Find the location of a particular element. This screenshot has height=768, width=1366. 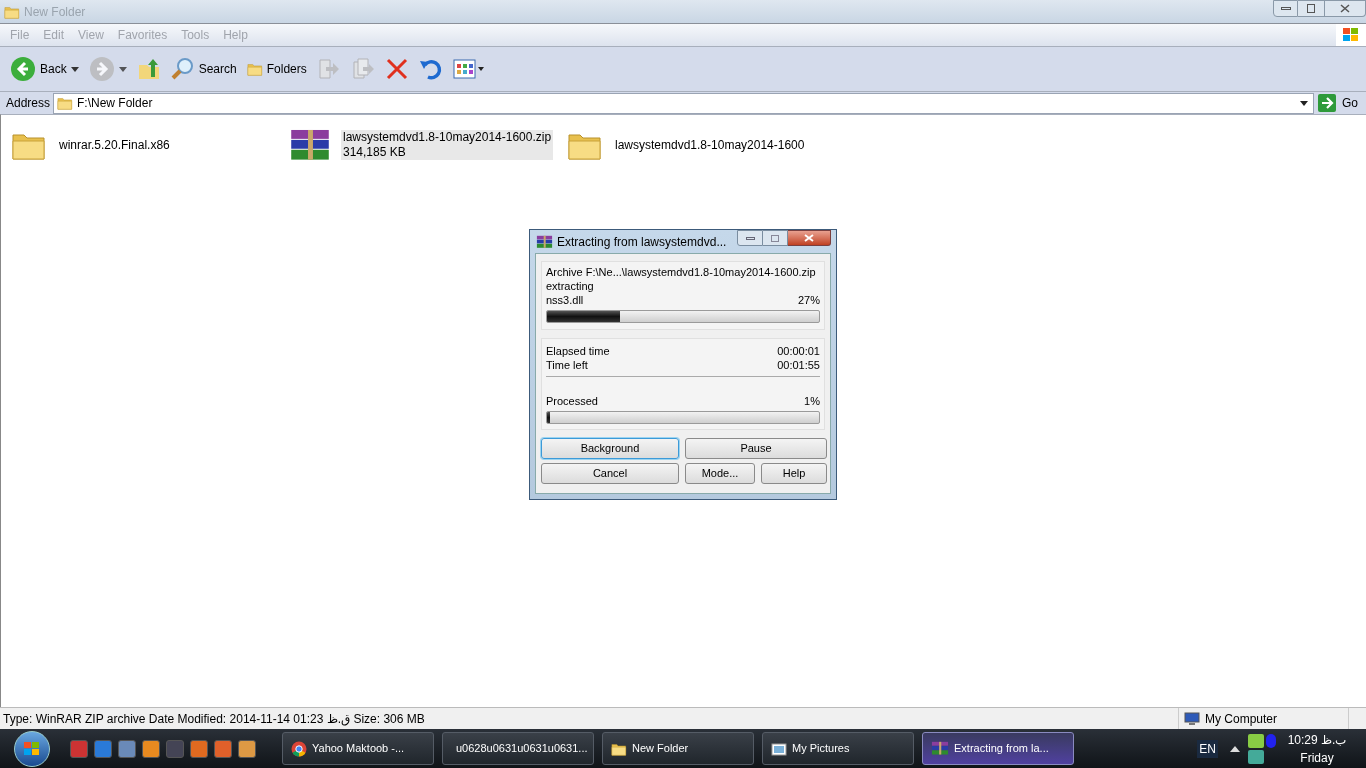

up-button is located at coordinates (148, 69).